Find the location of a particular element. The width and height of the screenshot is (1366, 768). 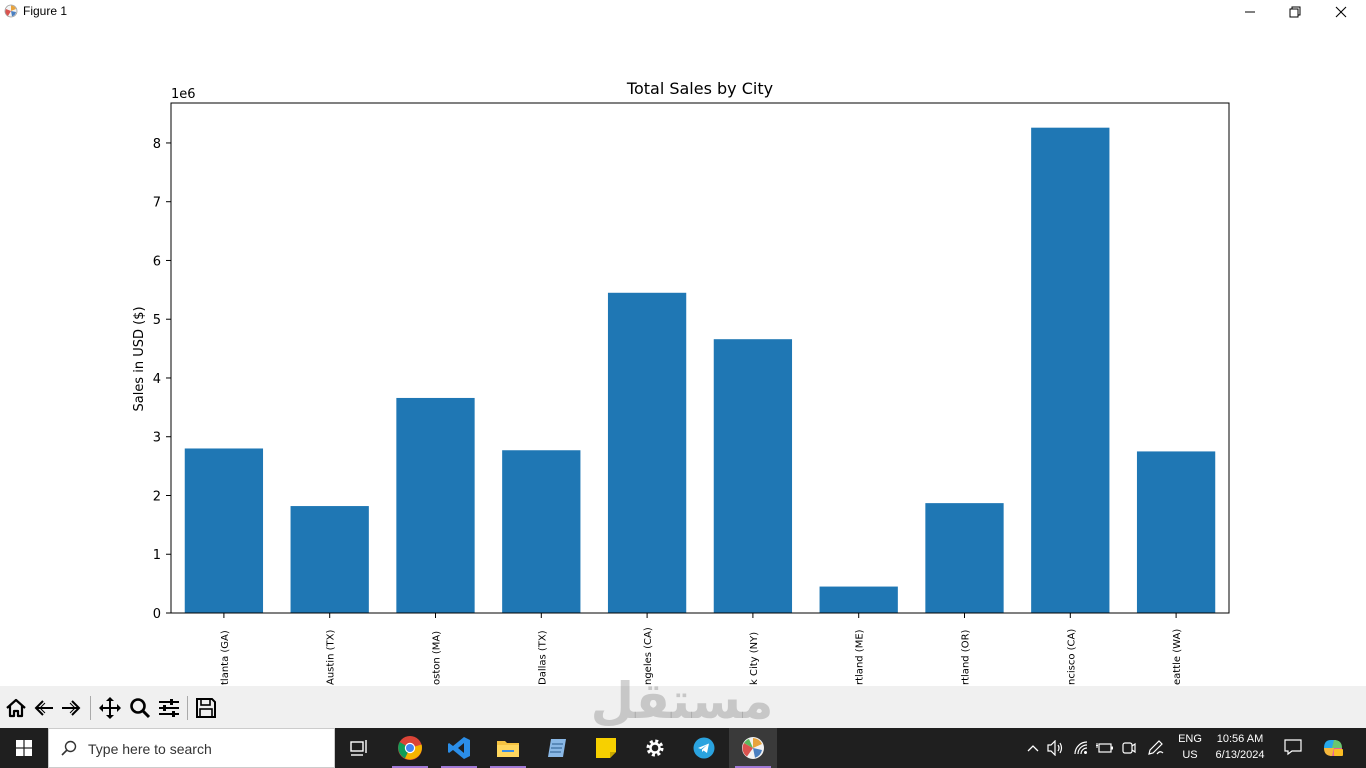

camera-icon is located at coordinates (1129, 748).